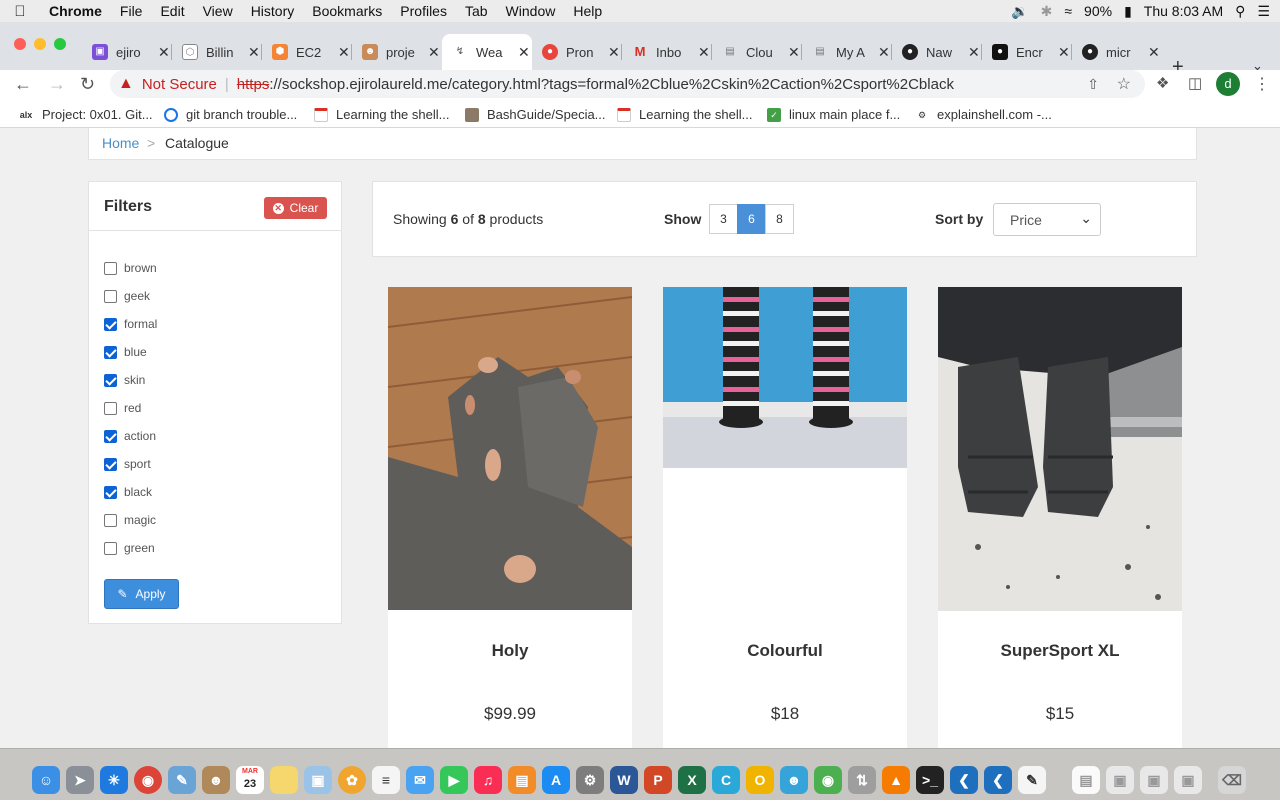 Image resolution: width=1280 pixels, height=800 pixels. What do you see at coordinates (347, 11) in the screenshot?
I see `menu-bookmarks: Bookmarks` at bounding box center [347, 11].